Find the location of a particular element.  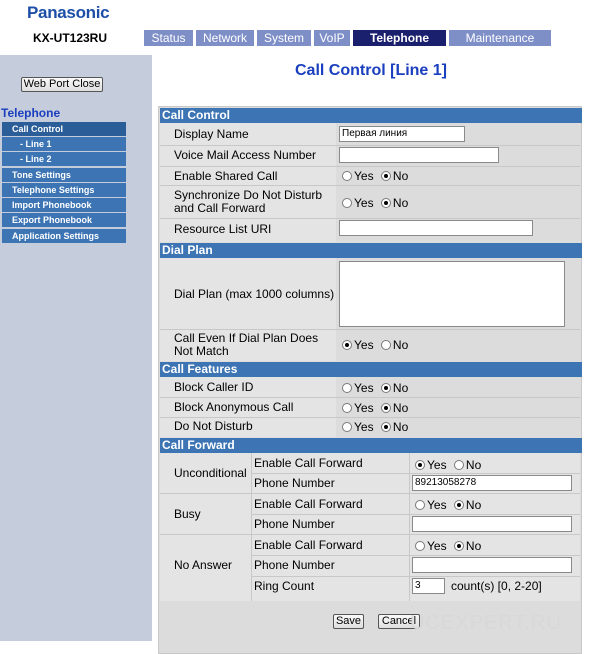

section-call-features: Call Features is located at coordinates (371, 369).